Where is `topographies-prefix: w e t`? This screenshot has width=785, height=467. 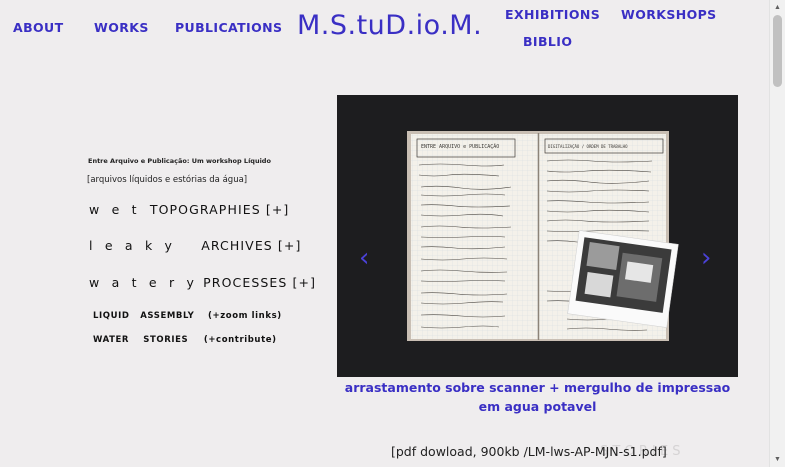 topographies-prefix: w e t is located at coordinates (115, 209).